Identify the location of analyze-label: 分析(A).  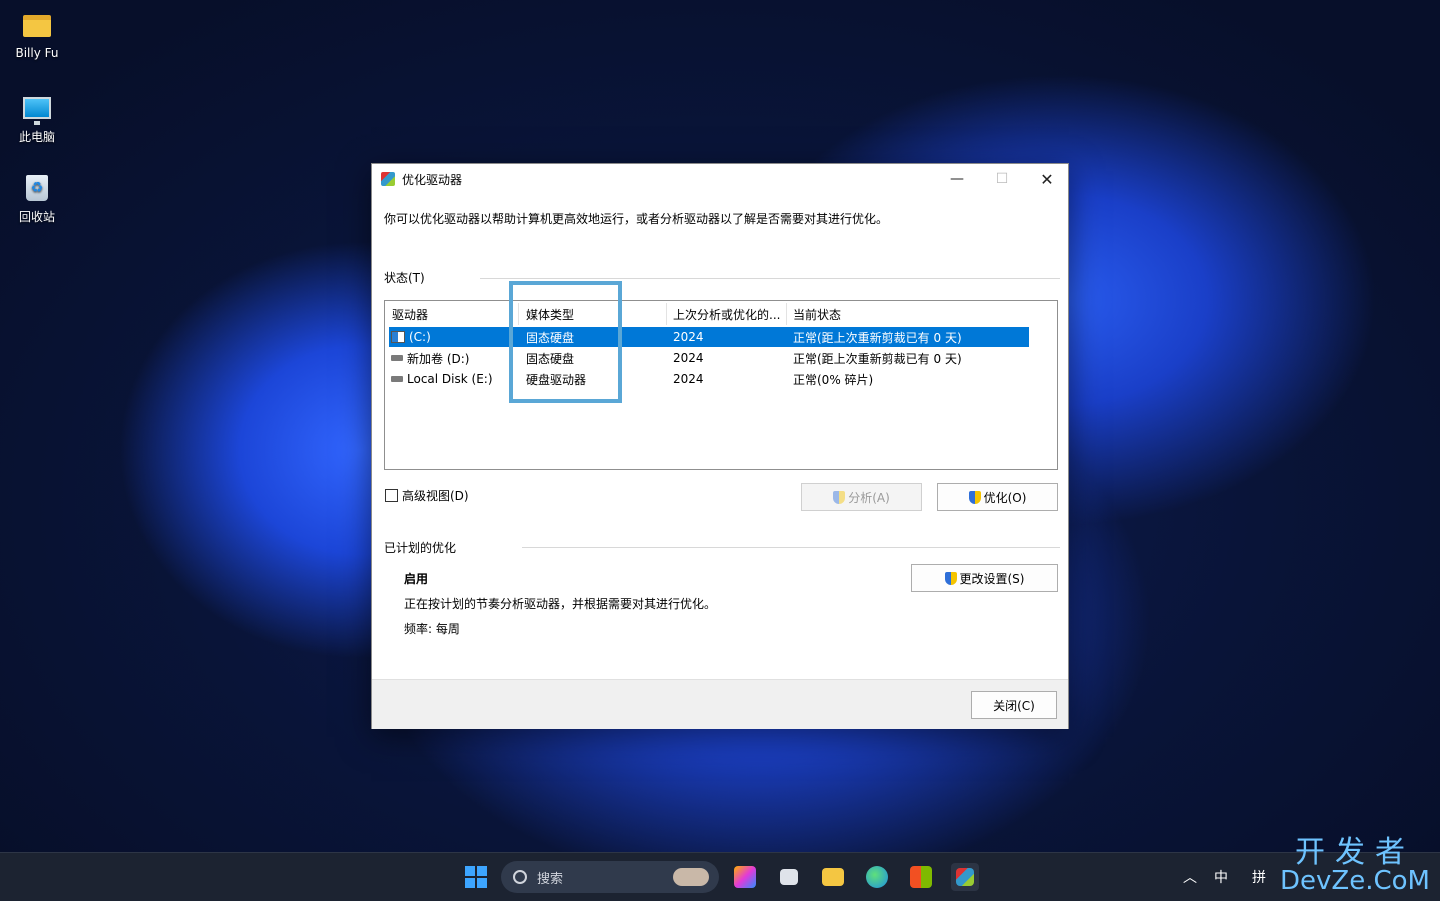
(869, 497).